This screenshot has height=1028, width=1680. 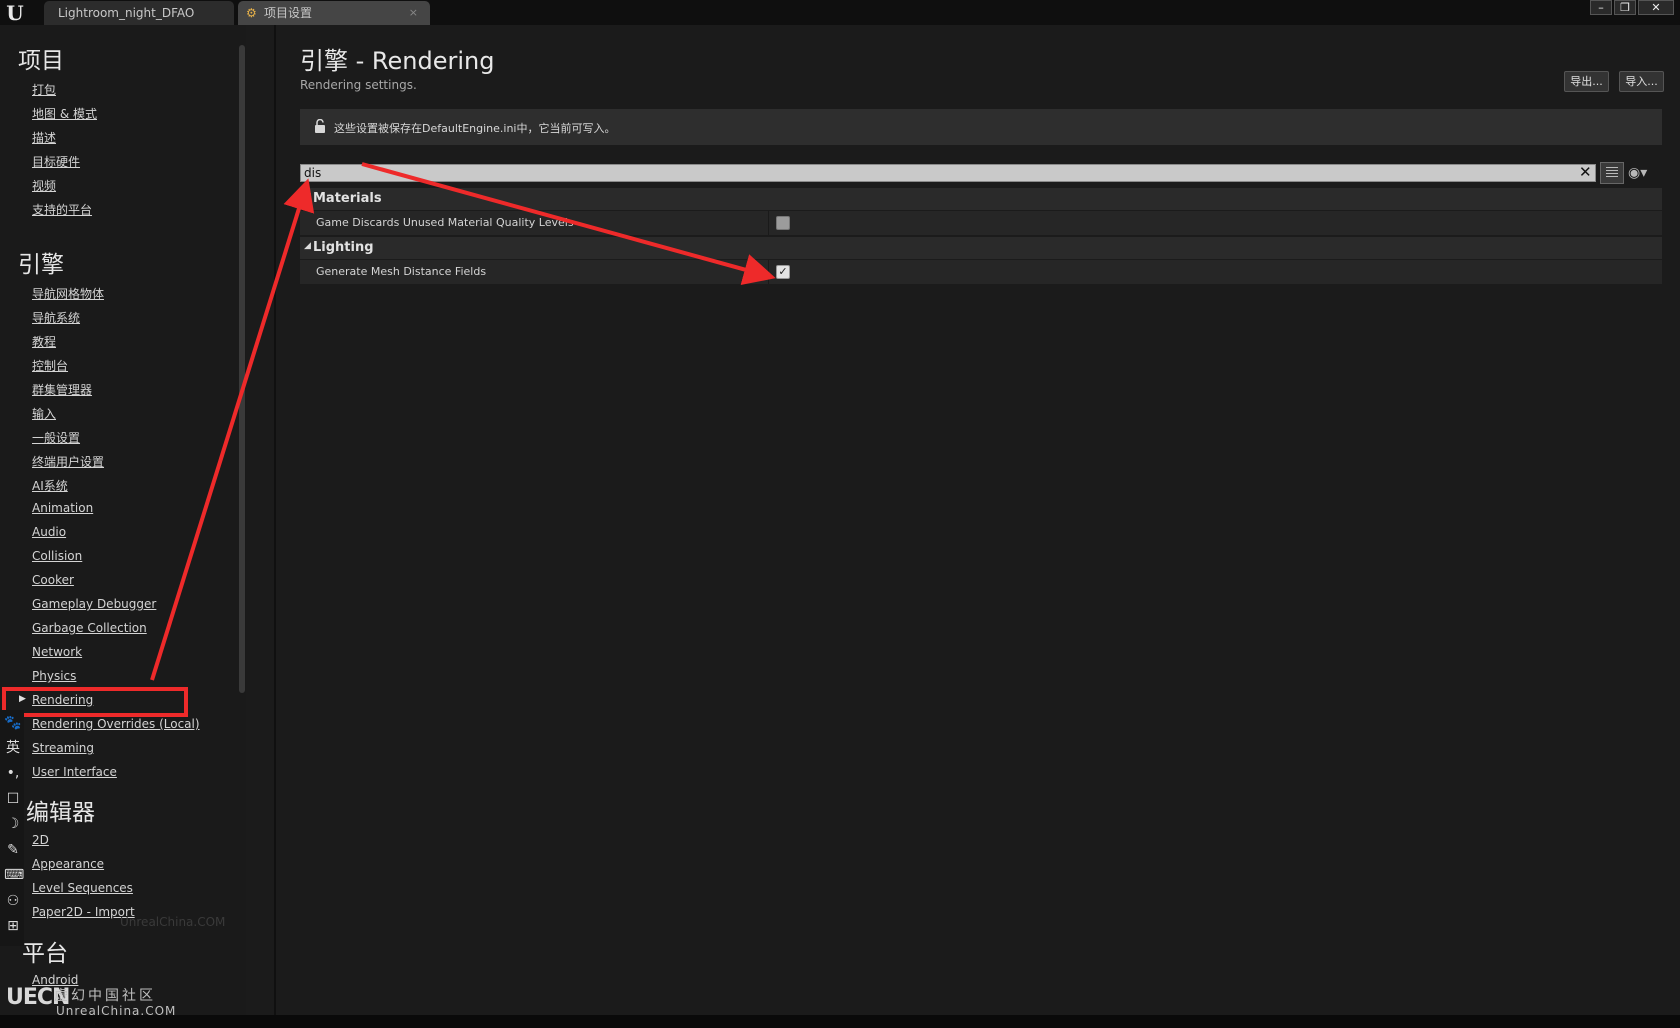 I want to click on sidebar-item: 支持的平台, so click(x=62, y=209).